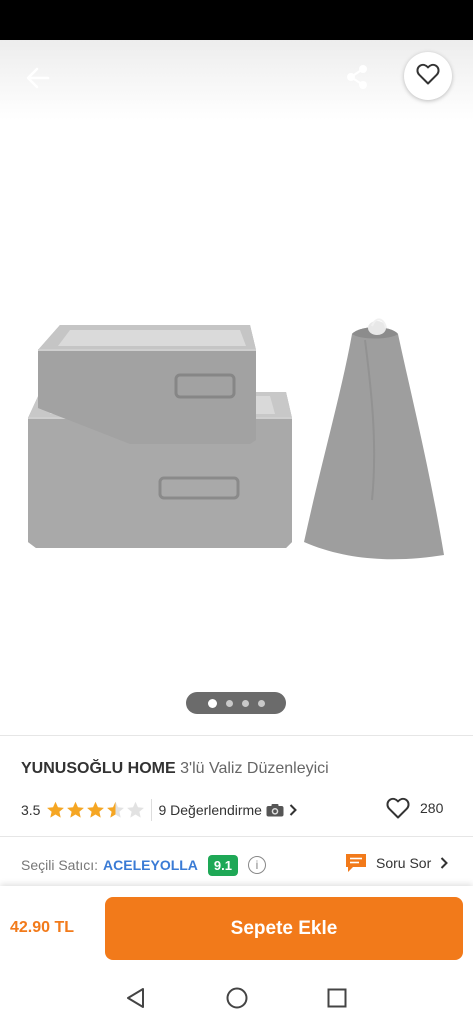  What do you see at coordinates (275, 810) in the screenshot?
I see `camera-icon` at bounding box center [275, 810].